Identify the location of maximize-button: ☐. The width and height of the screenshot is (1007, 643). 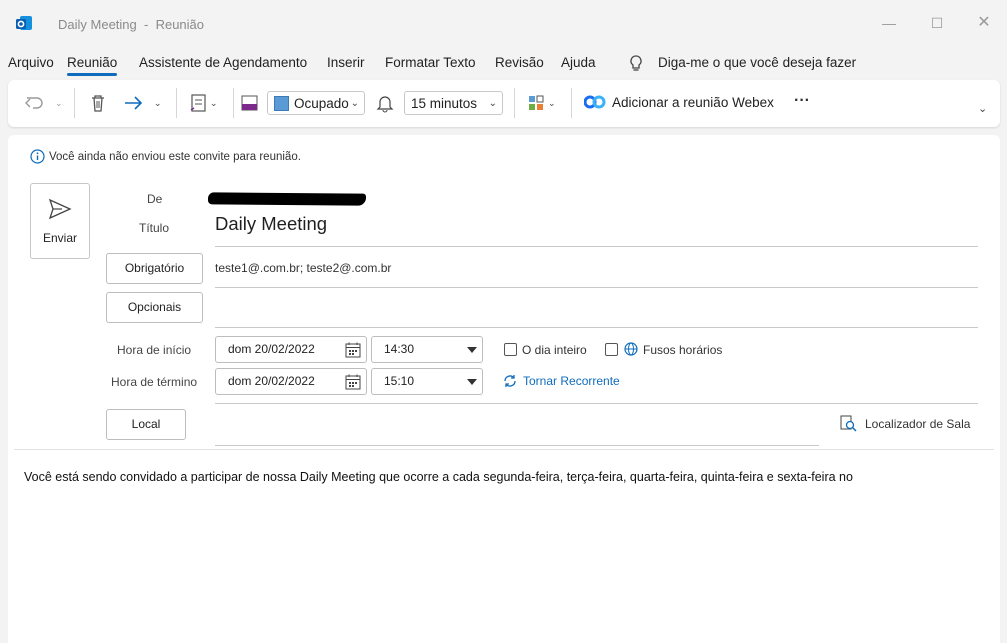
(937, 23).